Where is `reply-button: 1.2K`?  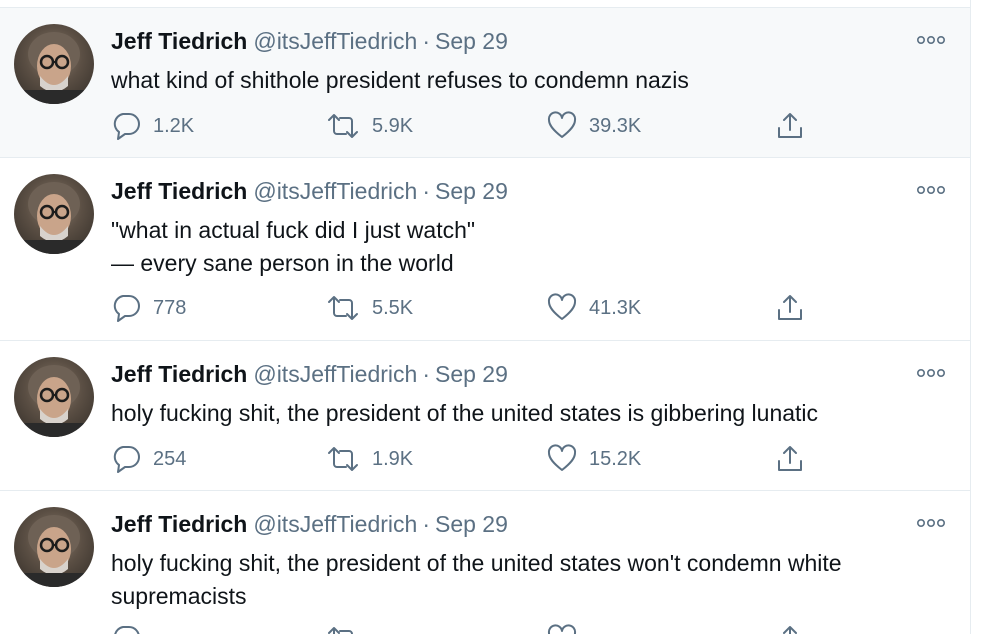
reply-button: 1.2K is located at coordinates (152, 126).